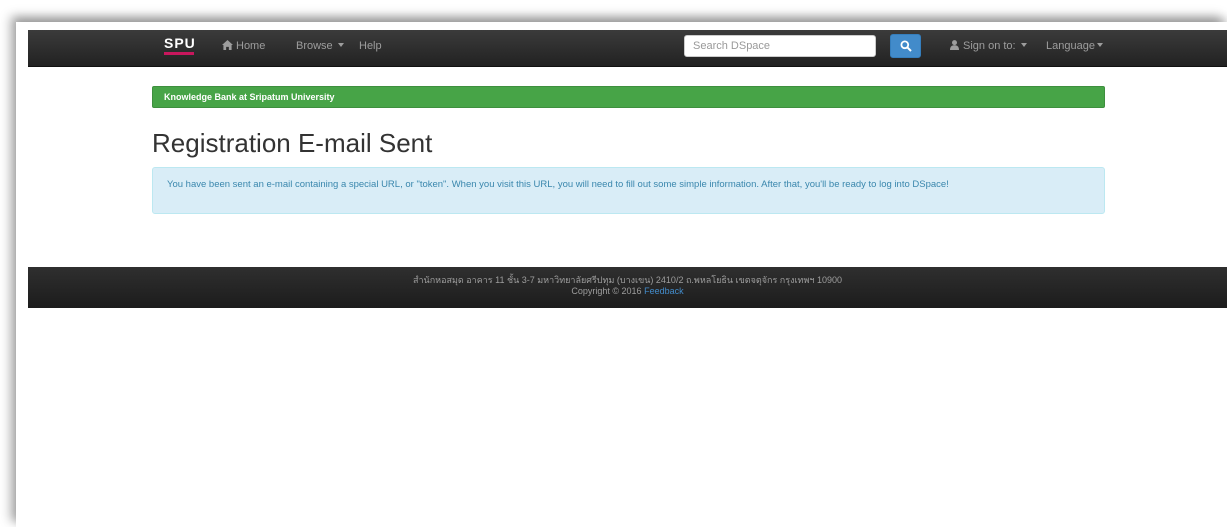  What do you see at coordinates (780, 46) in the screenshot?
I see `search-input` at bounding box center [780, 46].